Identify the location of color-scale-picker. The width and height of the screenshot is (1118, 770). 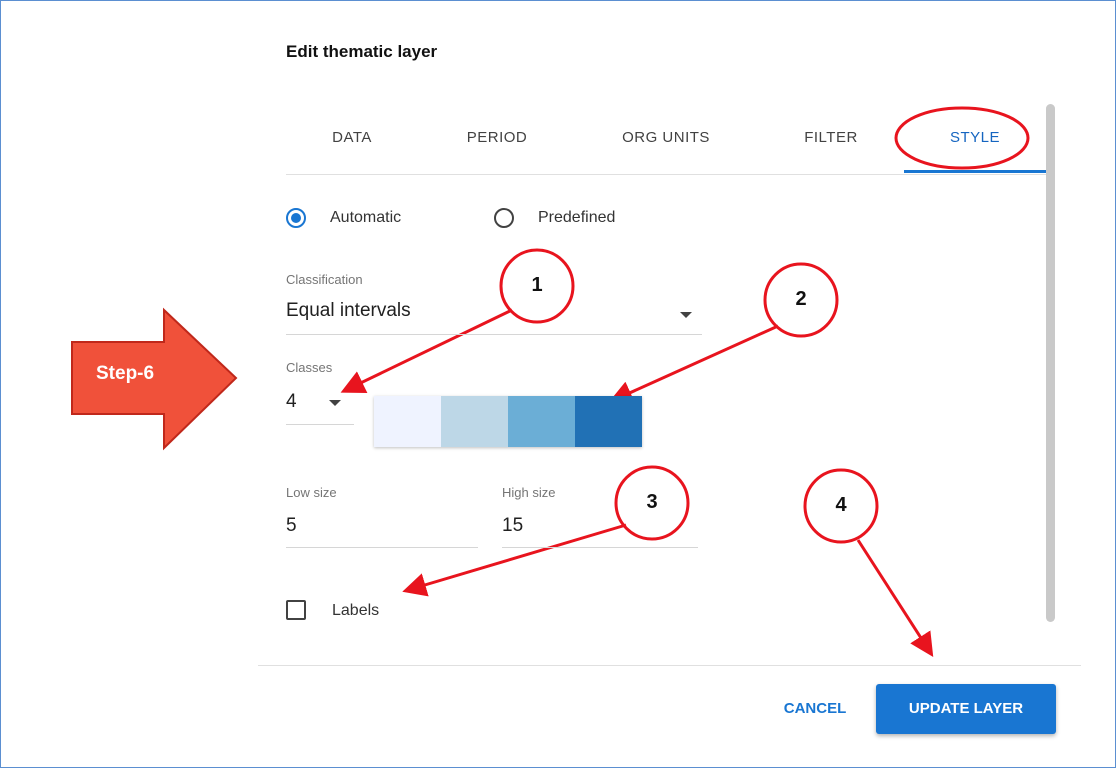
(508, 421).